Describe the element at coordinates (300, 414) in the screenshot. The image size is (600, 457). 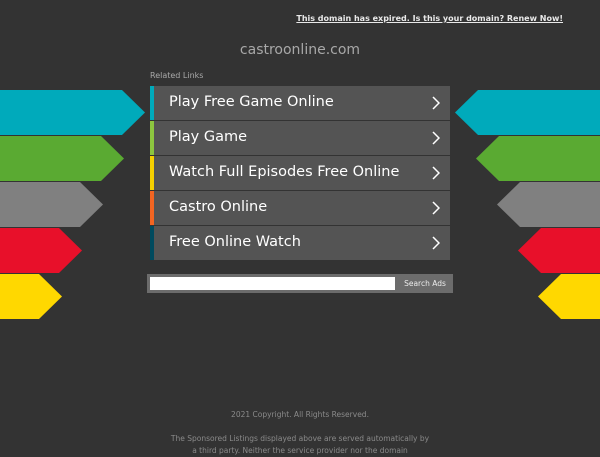
I see `copyright-text: 2021 Copyright. All Rights Reserved.` at that location.